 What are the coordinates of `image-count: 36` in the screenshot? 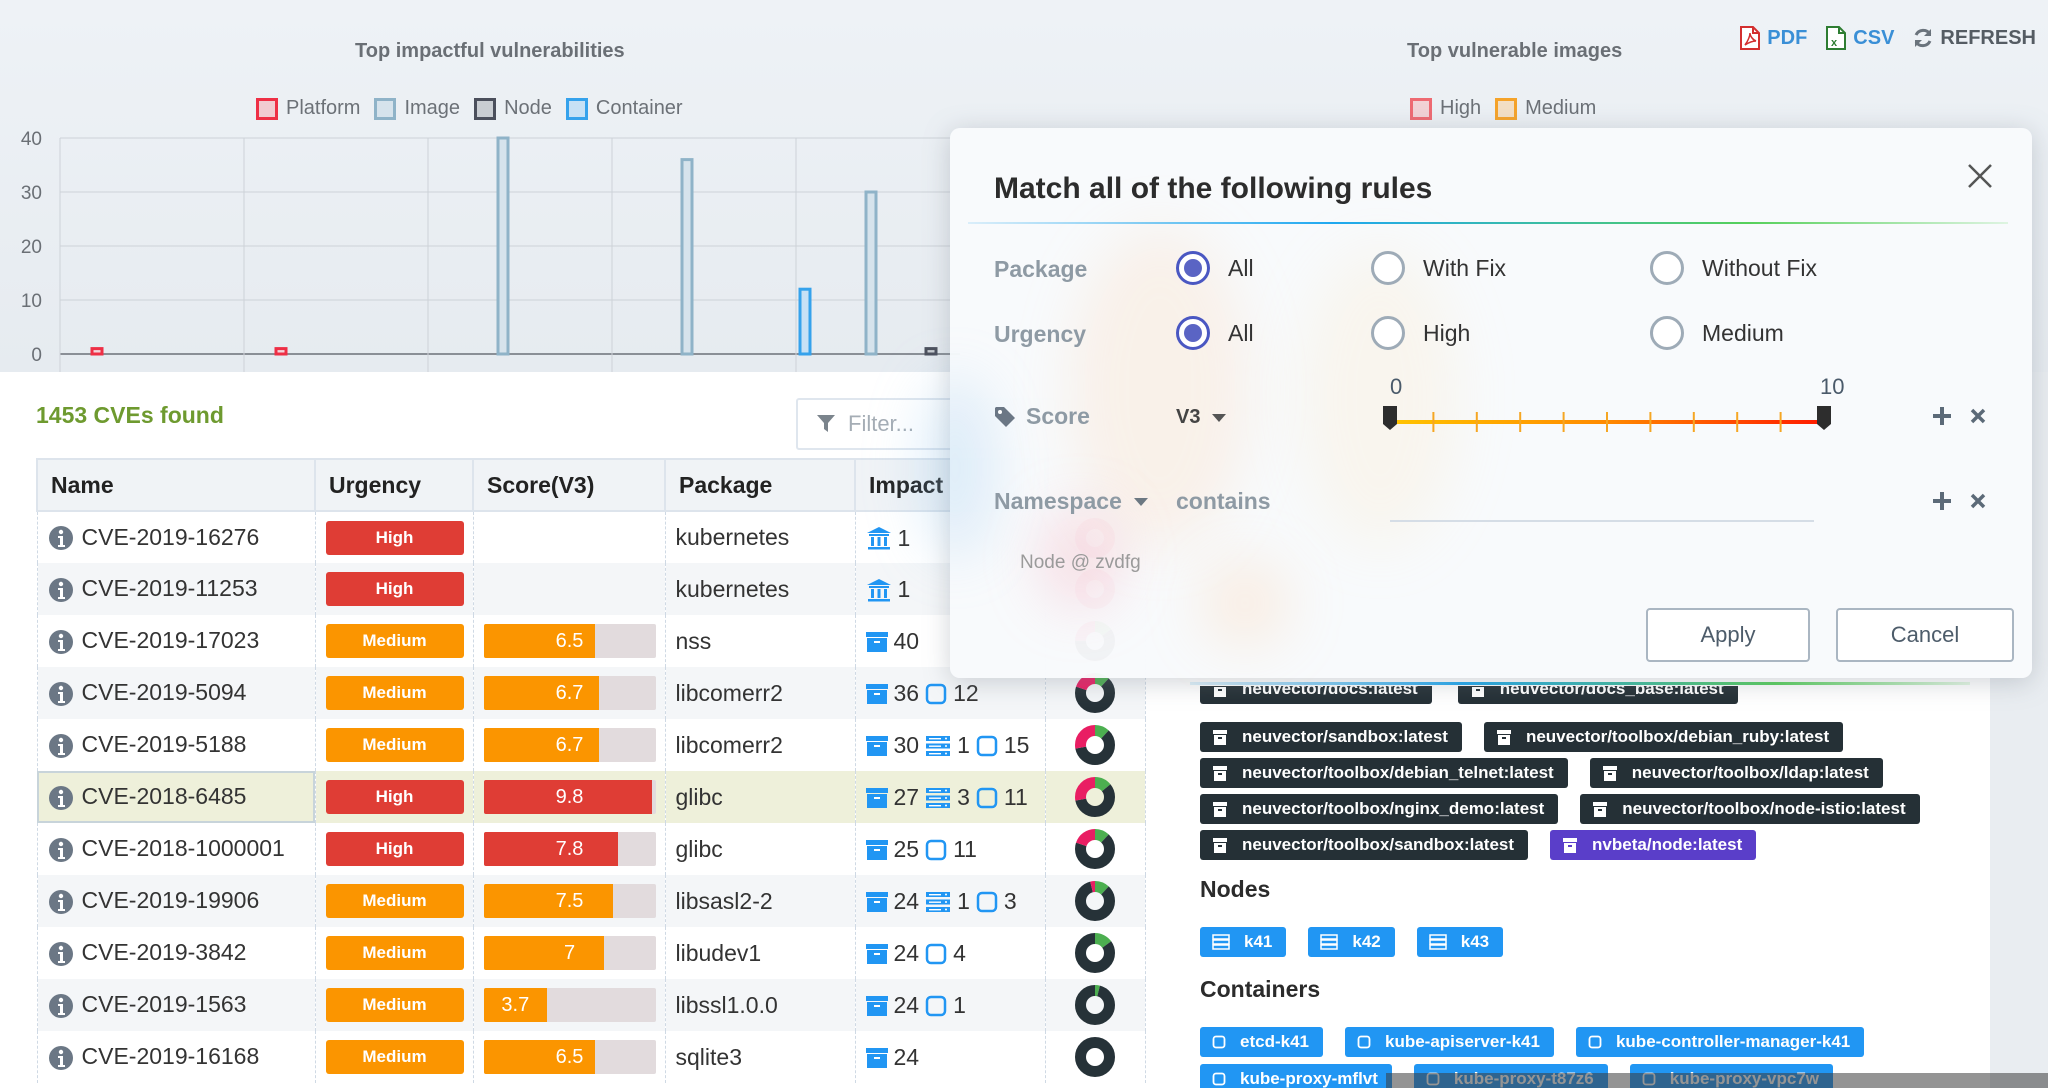 It's located at (906, 693).